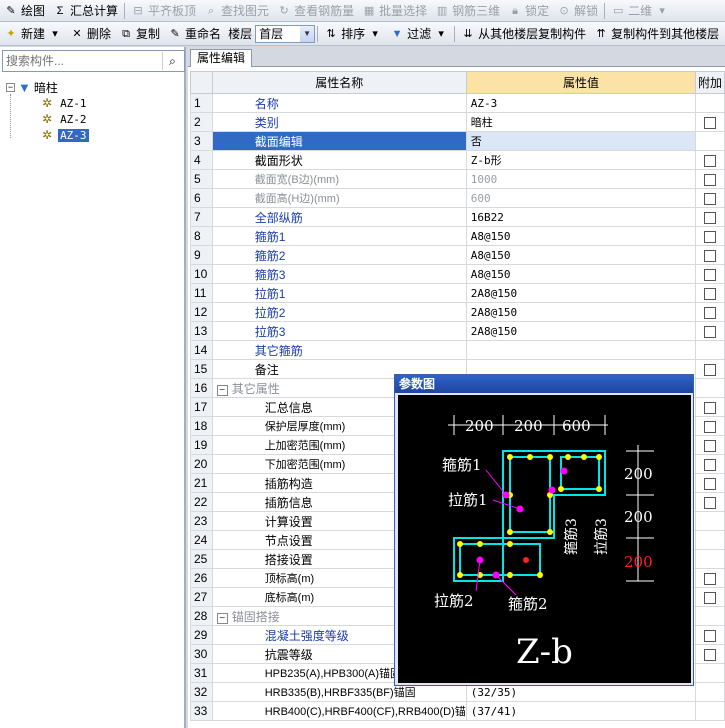 This screenshot has height=728, width=725. I want to click on rebar-3d-button: ▥ 钢筋三维, so click(467, 11).